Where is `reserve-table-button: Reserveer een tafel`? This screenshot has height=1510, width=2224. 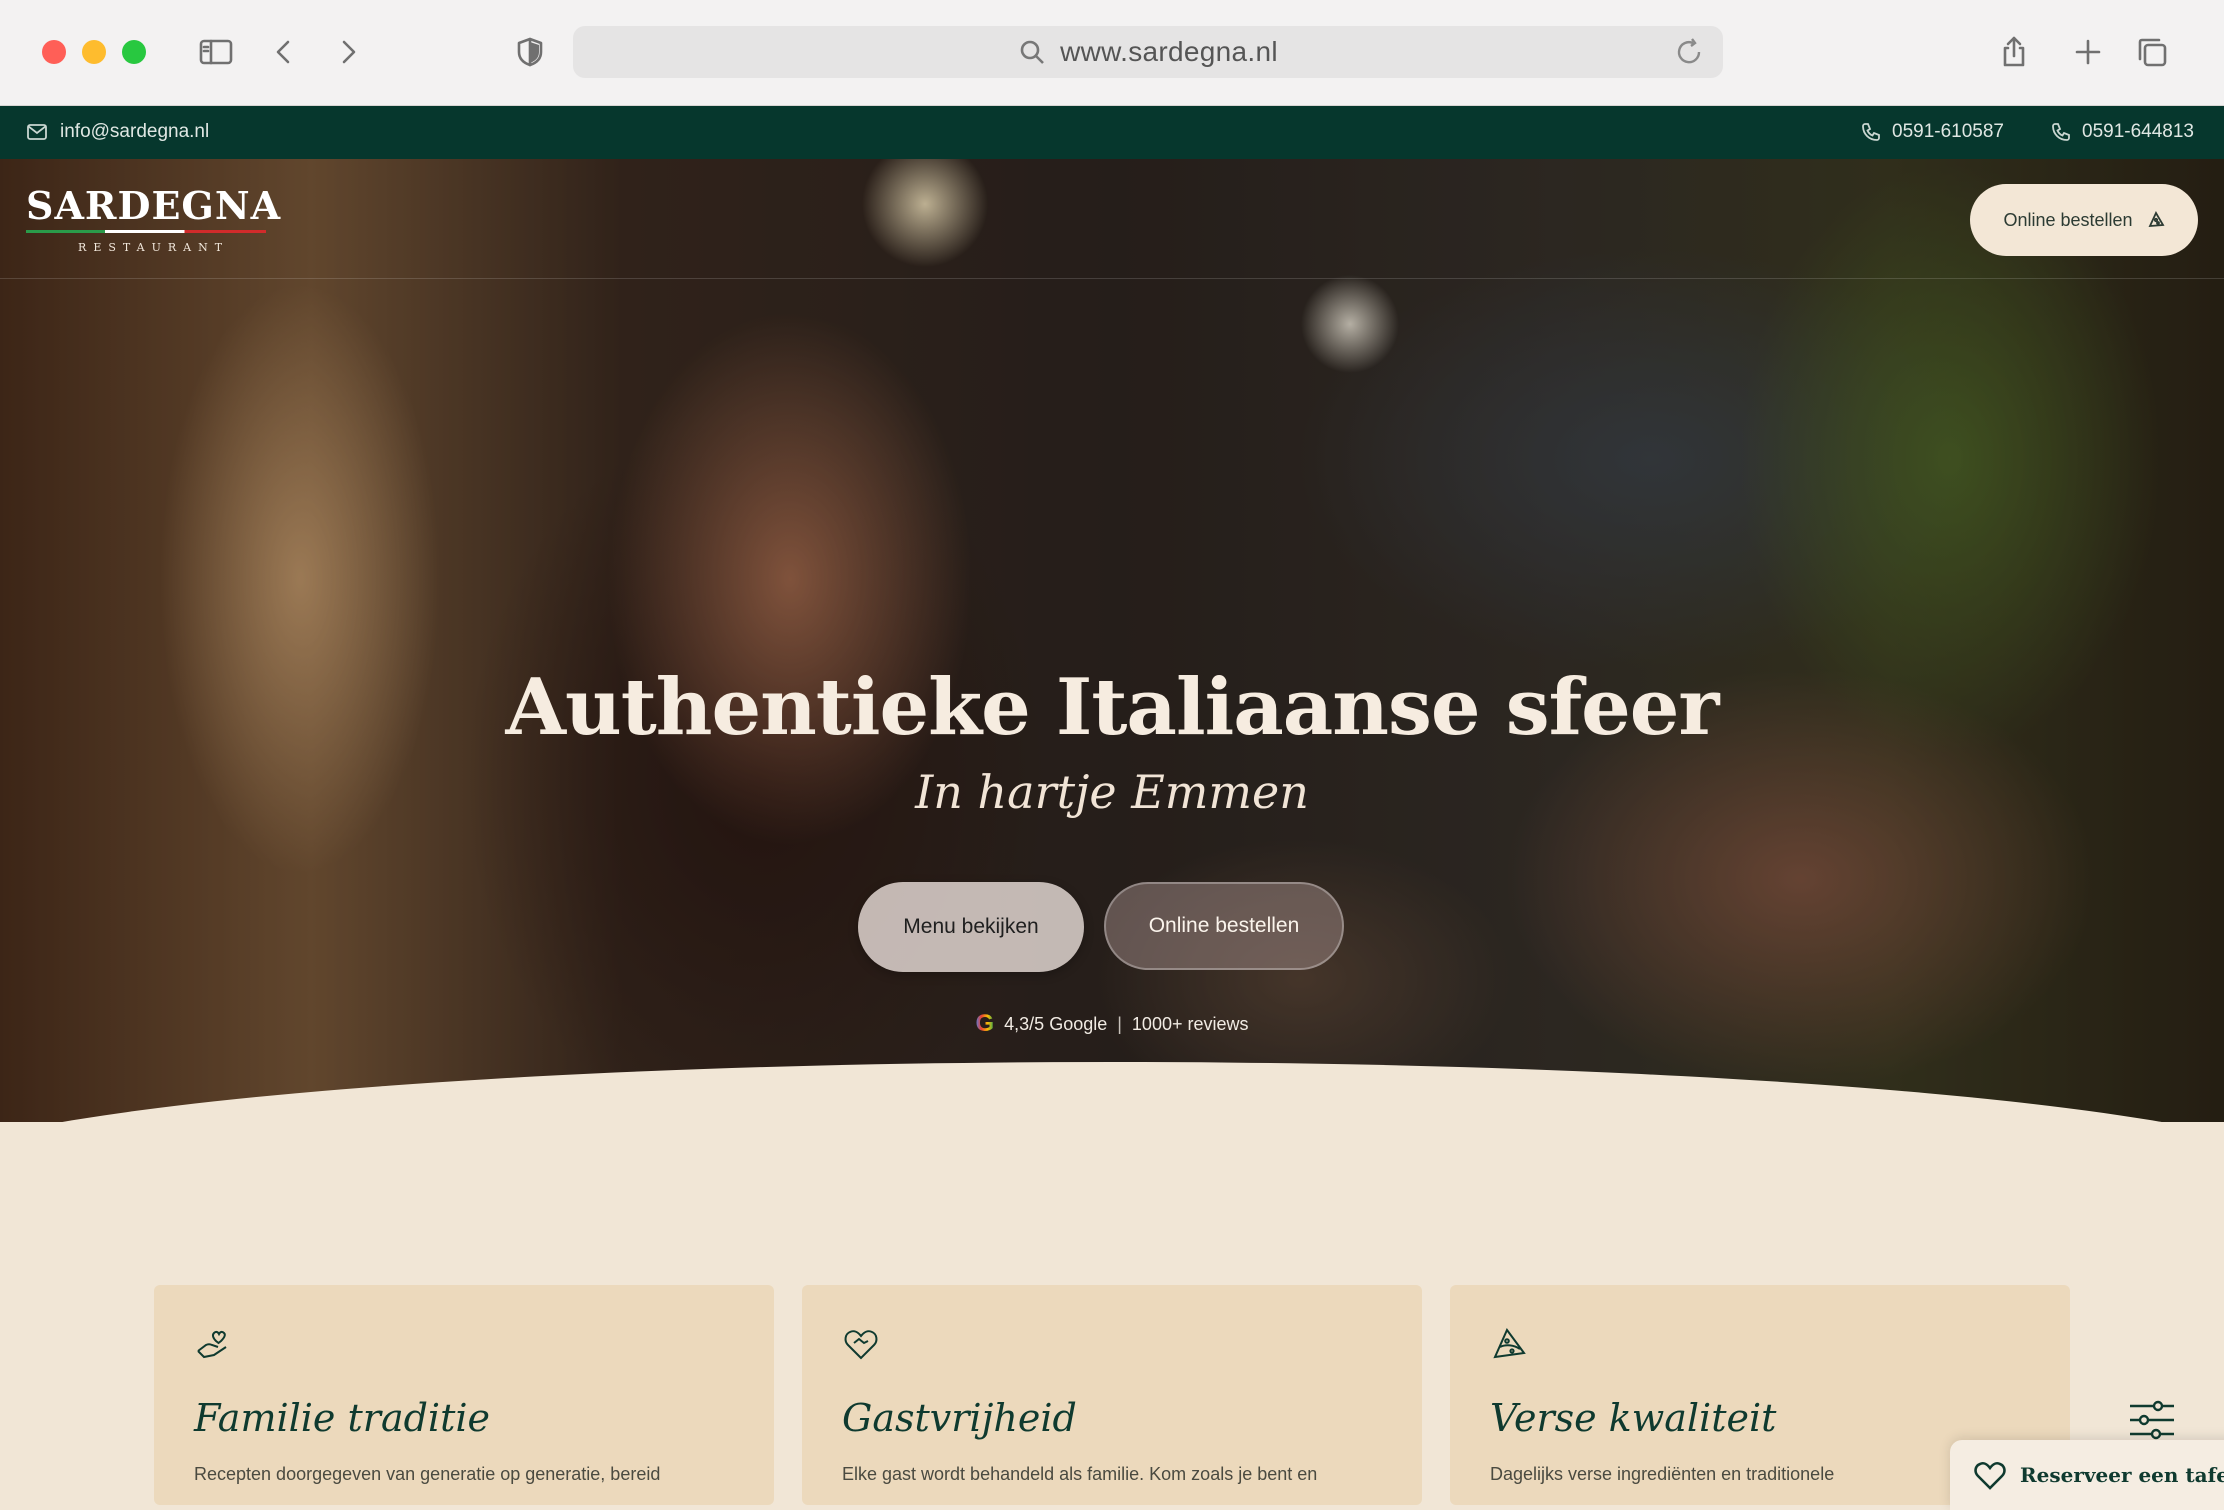 reserve-table-button: Reserveer een tafel is located at coordinates (2087, 1475).